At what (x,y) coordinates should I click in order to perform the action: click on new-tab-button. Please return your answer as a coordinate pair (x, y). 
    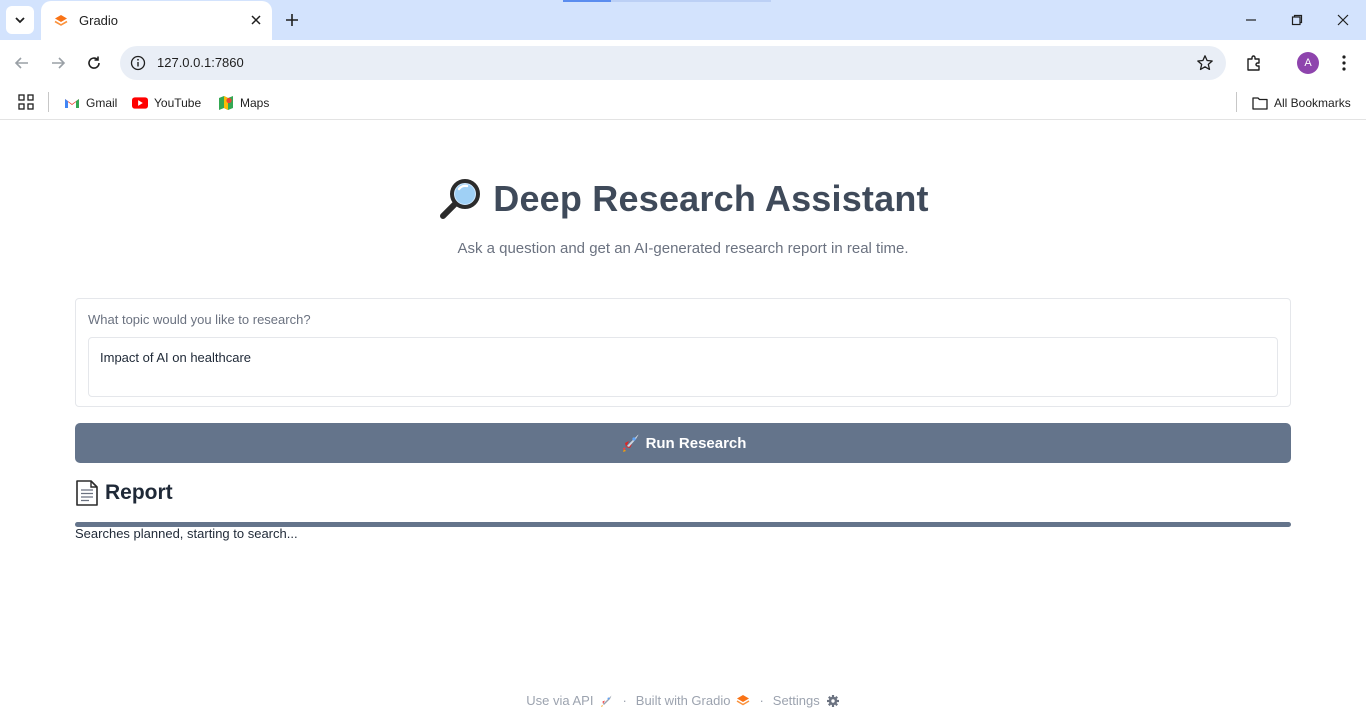
    Looking at the image, I should click on (292, 20).